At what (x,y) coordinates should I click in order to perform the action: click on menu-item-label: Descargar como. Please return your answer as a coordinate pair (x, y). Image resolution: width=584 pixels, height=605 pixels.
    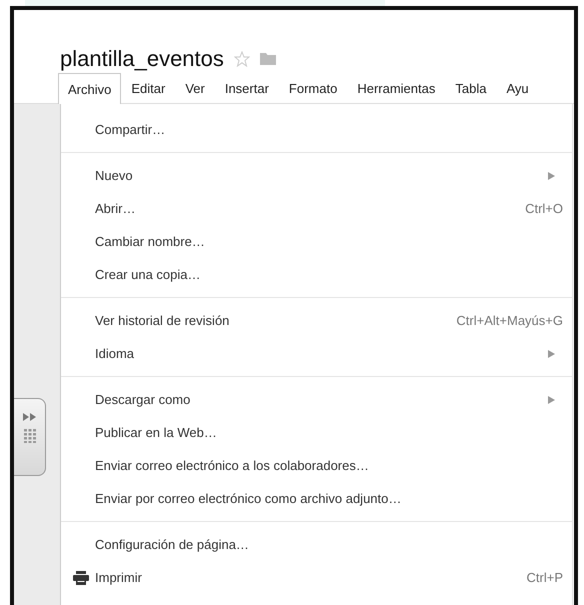
    Looking at the image, I should click on (143, 399).